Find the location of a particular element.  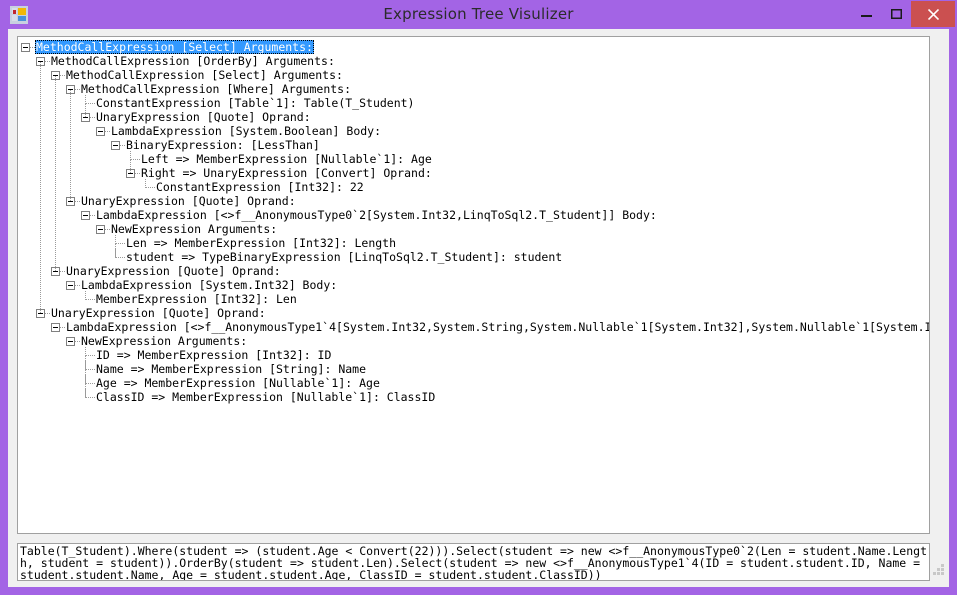

tree-node-label: MethodCallExpression [Where] Arguments: is located at coordinates (216, 89).